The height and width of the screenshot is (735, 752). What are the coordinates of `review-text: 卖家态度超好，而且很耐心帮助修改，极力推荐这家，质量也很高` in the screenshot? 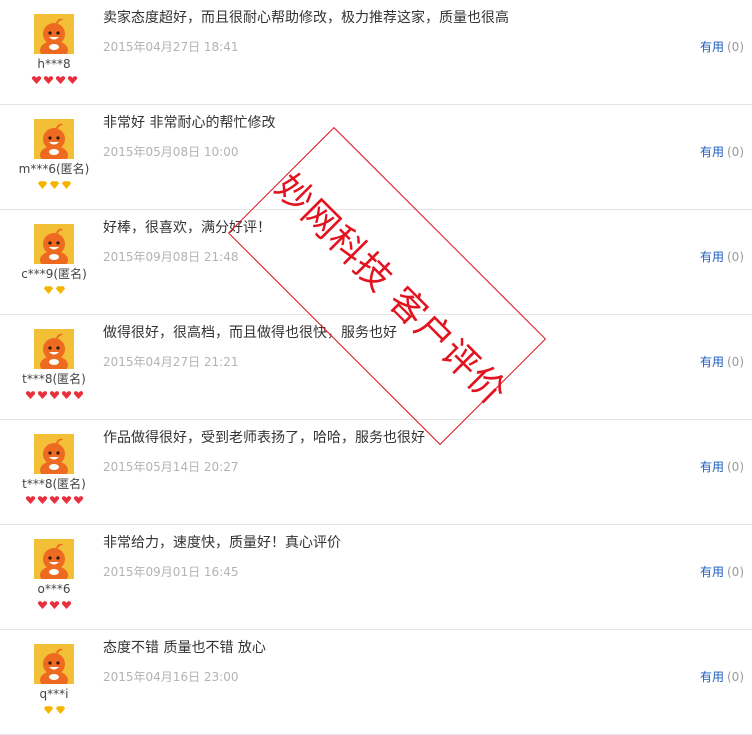 It's located at (306, 18).